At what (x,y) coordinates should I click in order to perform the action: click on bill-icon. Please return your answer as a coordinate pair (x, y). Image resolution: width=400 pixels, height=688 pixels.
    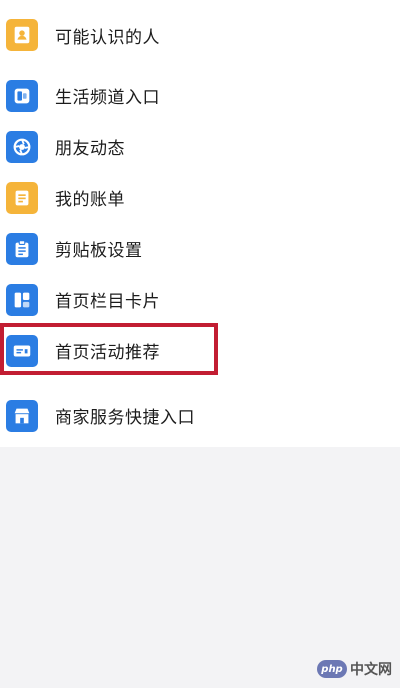
    Looking at the image, I should click on (22, 197).